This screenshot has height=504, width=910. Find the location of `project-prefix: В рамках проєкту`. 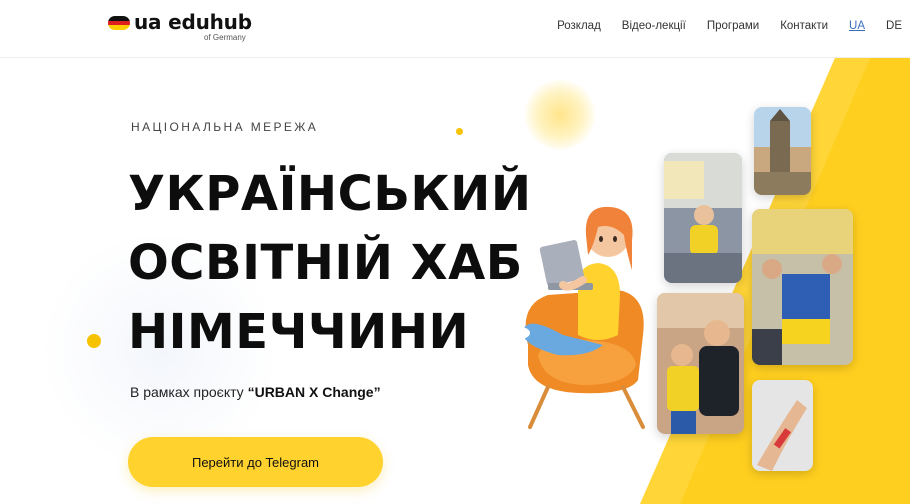

project-prefix: В рамках проєкту is located at coordinates (187, 392).